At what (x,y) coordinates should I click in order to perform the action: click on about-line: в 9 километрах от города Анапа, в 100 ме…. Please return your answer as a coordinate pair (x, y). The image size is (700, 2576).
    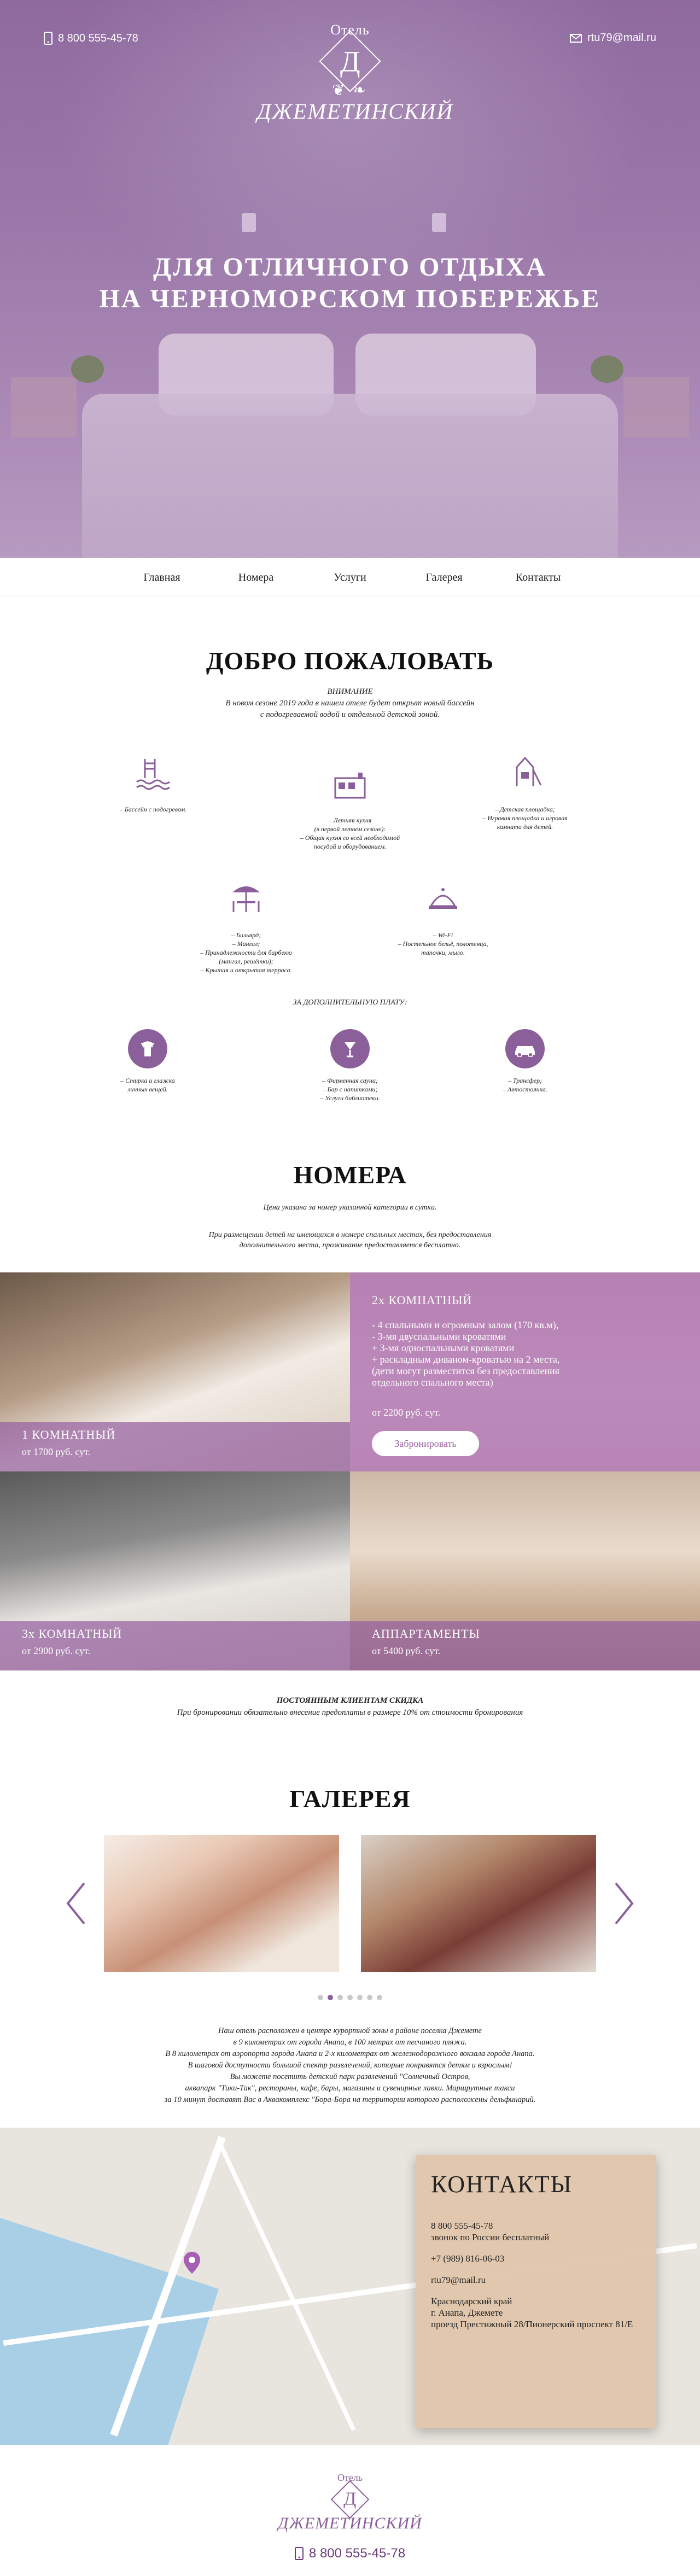
    Looking at the image, I should click on (350, 2042).